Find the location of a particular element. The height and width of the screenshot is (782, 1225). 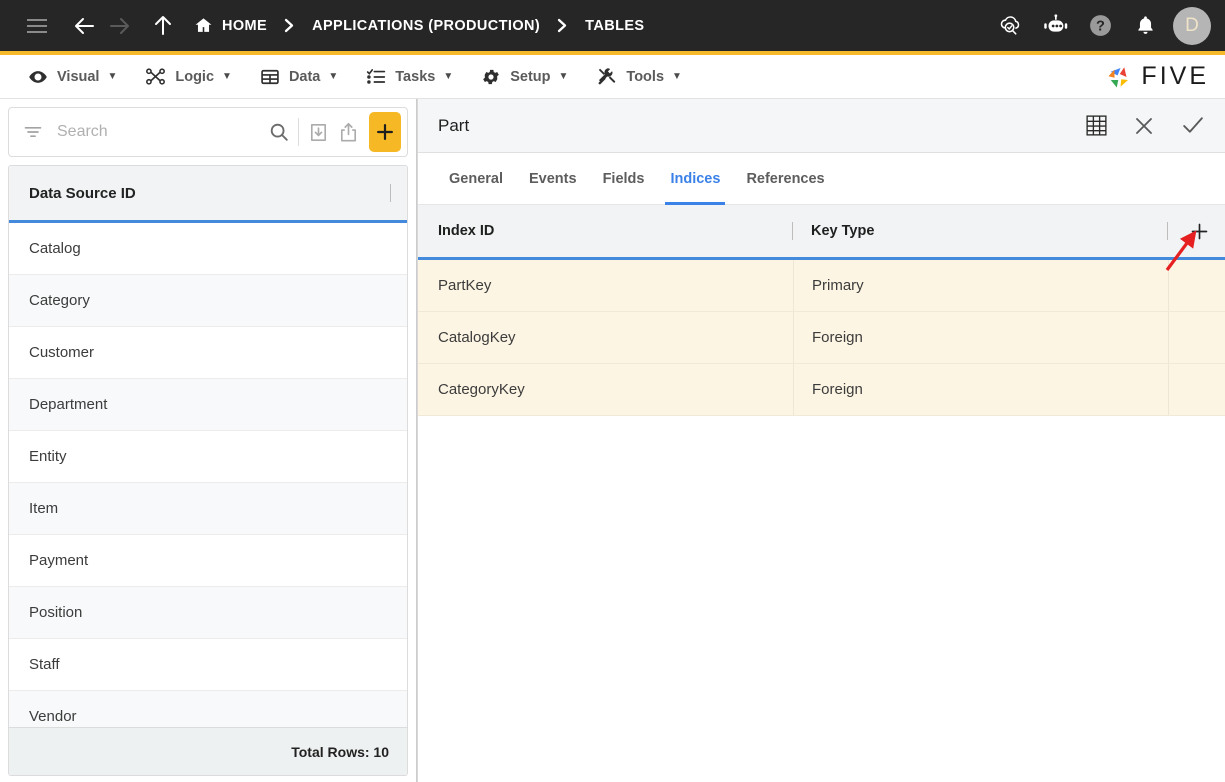

breadcrumb-item-applications: APPLICATIONS (PRODUCTION) is located at coordinates (426, 26).